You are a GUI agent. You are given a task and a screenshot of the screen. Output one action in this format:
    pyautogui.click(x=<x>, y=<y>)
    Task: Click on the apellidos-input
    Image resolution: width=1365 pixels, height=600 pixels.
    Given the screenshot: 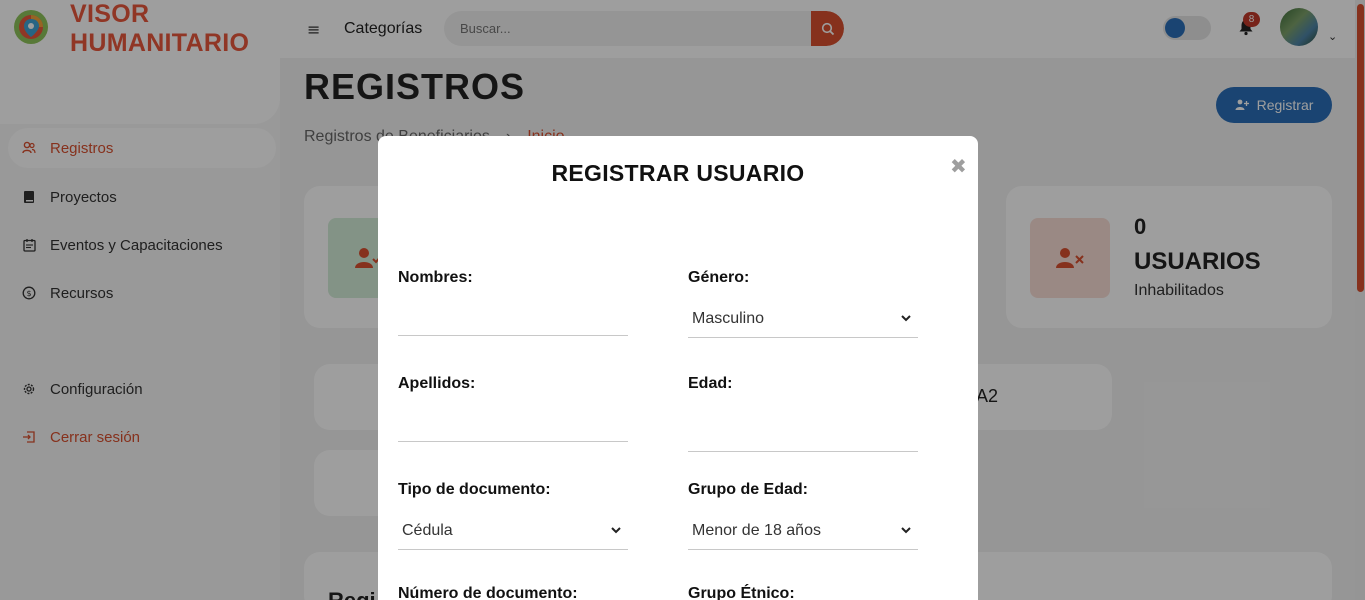 What is the action you would take?
    pyautogui.click(x=513, y=424)
    